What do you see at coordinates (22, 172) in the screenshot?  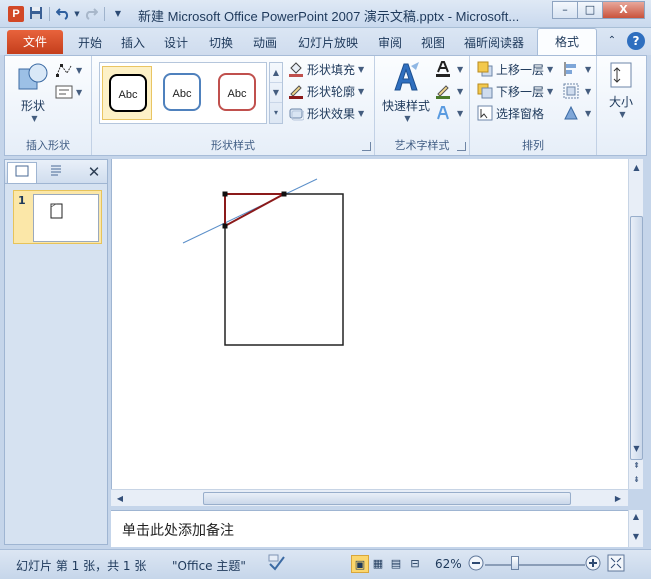 I see `tab-slides` at bounding box center [22, 172].